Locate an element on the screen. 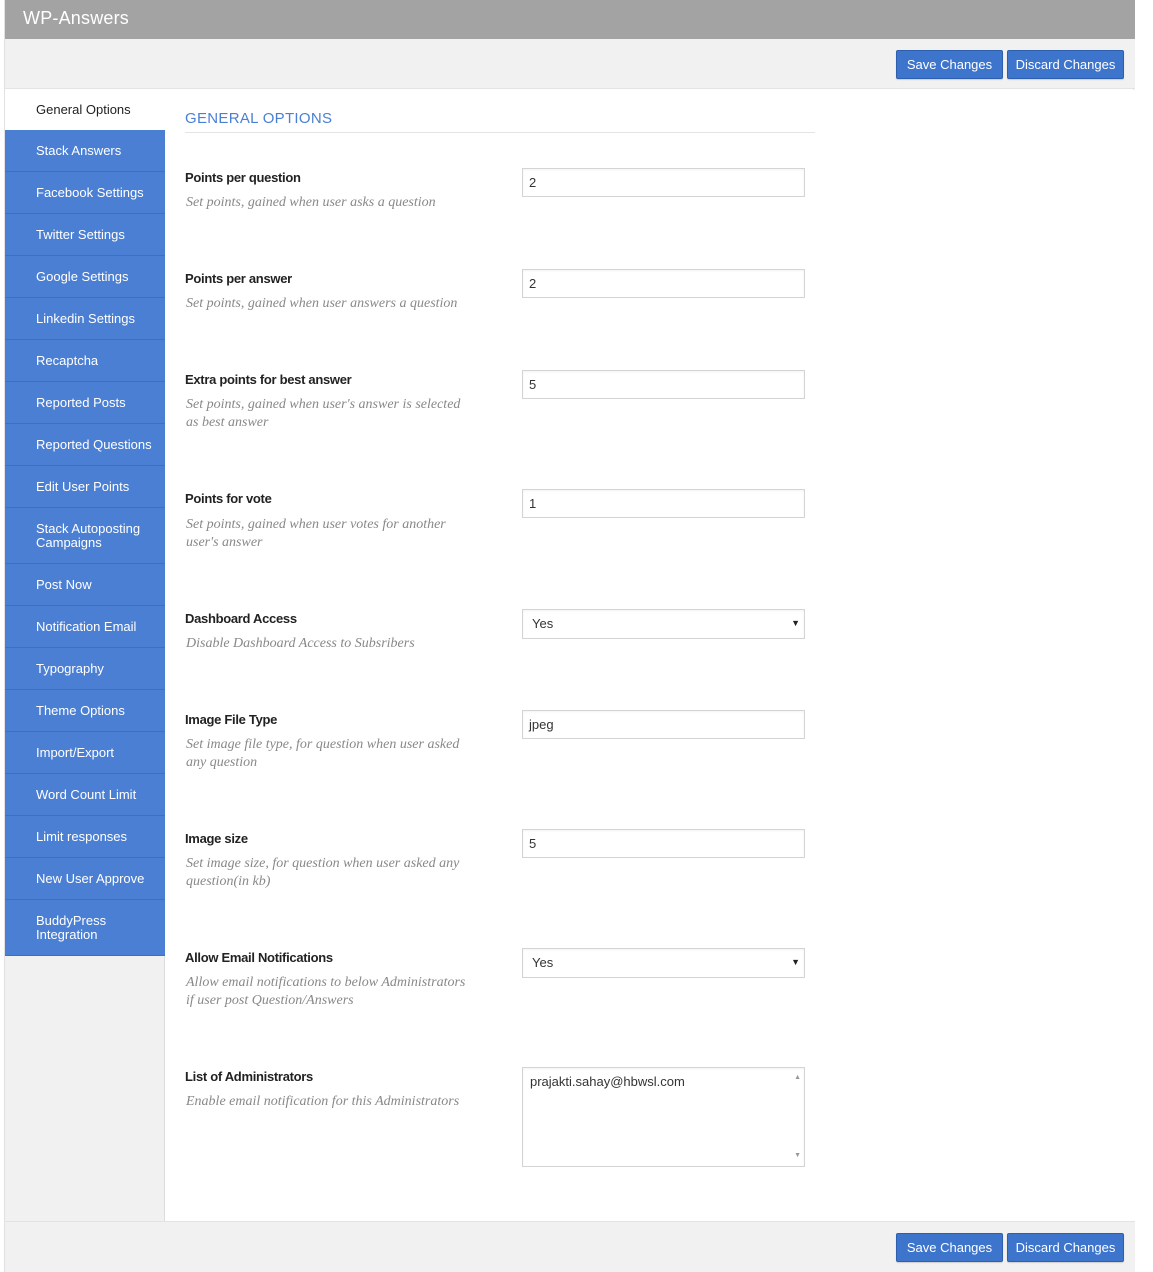 The image size is (1153, 1272). scroll-down-arrow-icon: ▼ is located at coordinates (797, 1156).